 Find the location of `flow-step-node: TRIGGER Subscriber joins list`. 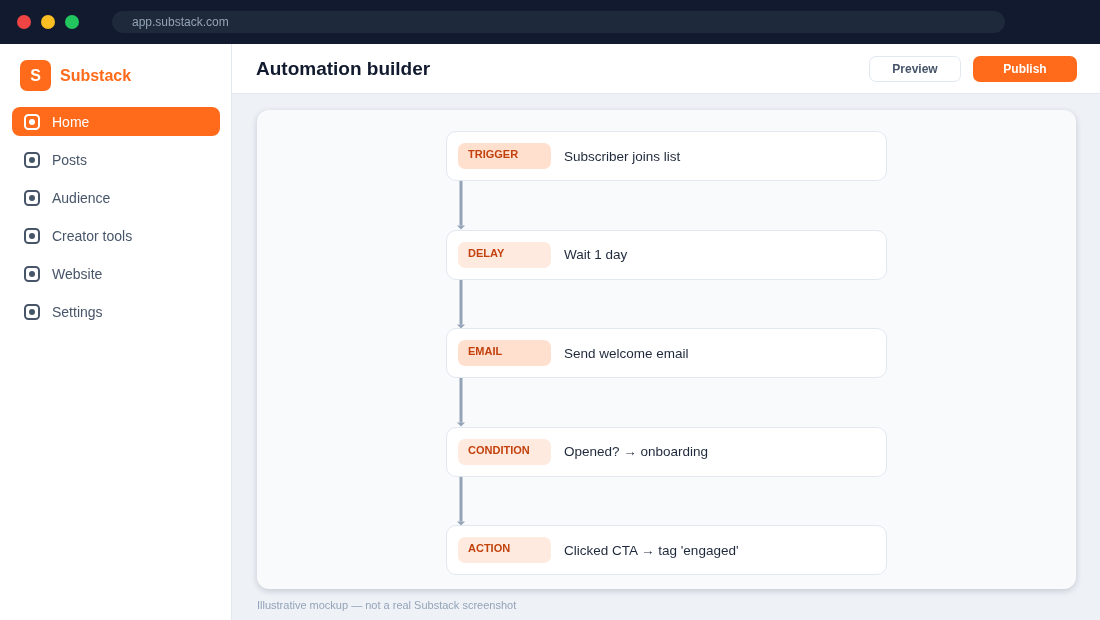

flow-step-node: TRIGGER Subscriber joins list is located at coordinates (666, 156).